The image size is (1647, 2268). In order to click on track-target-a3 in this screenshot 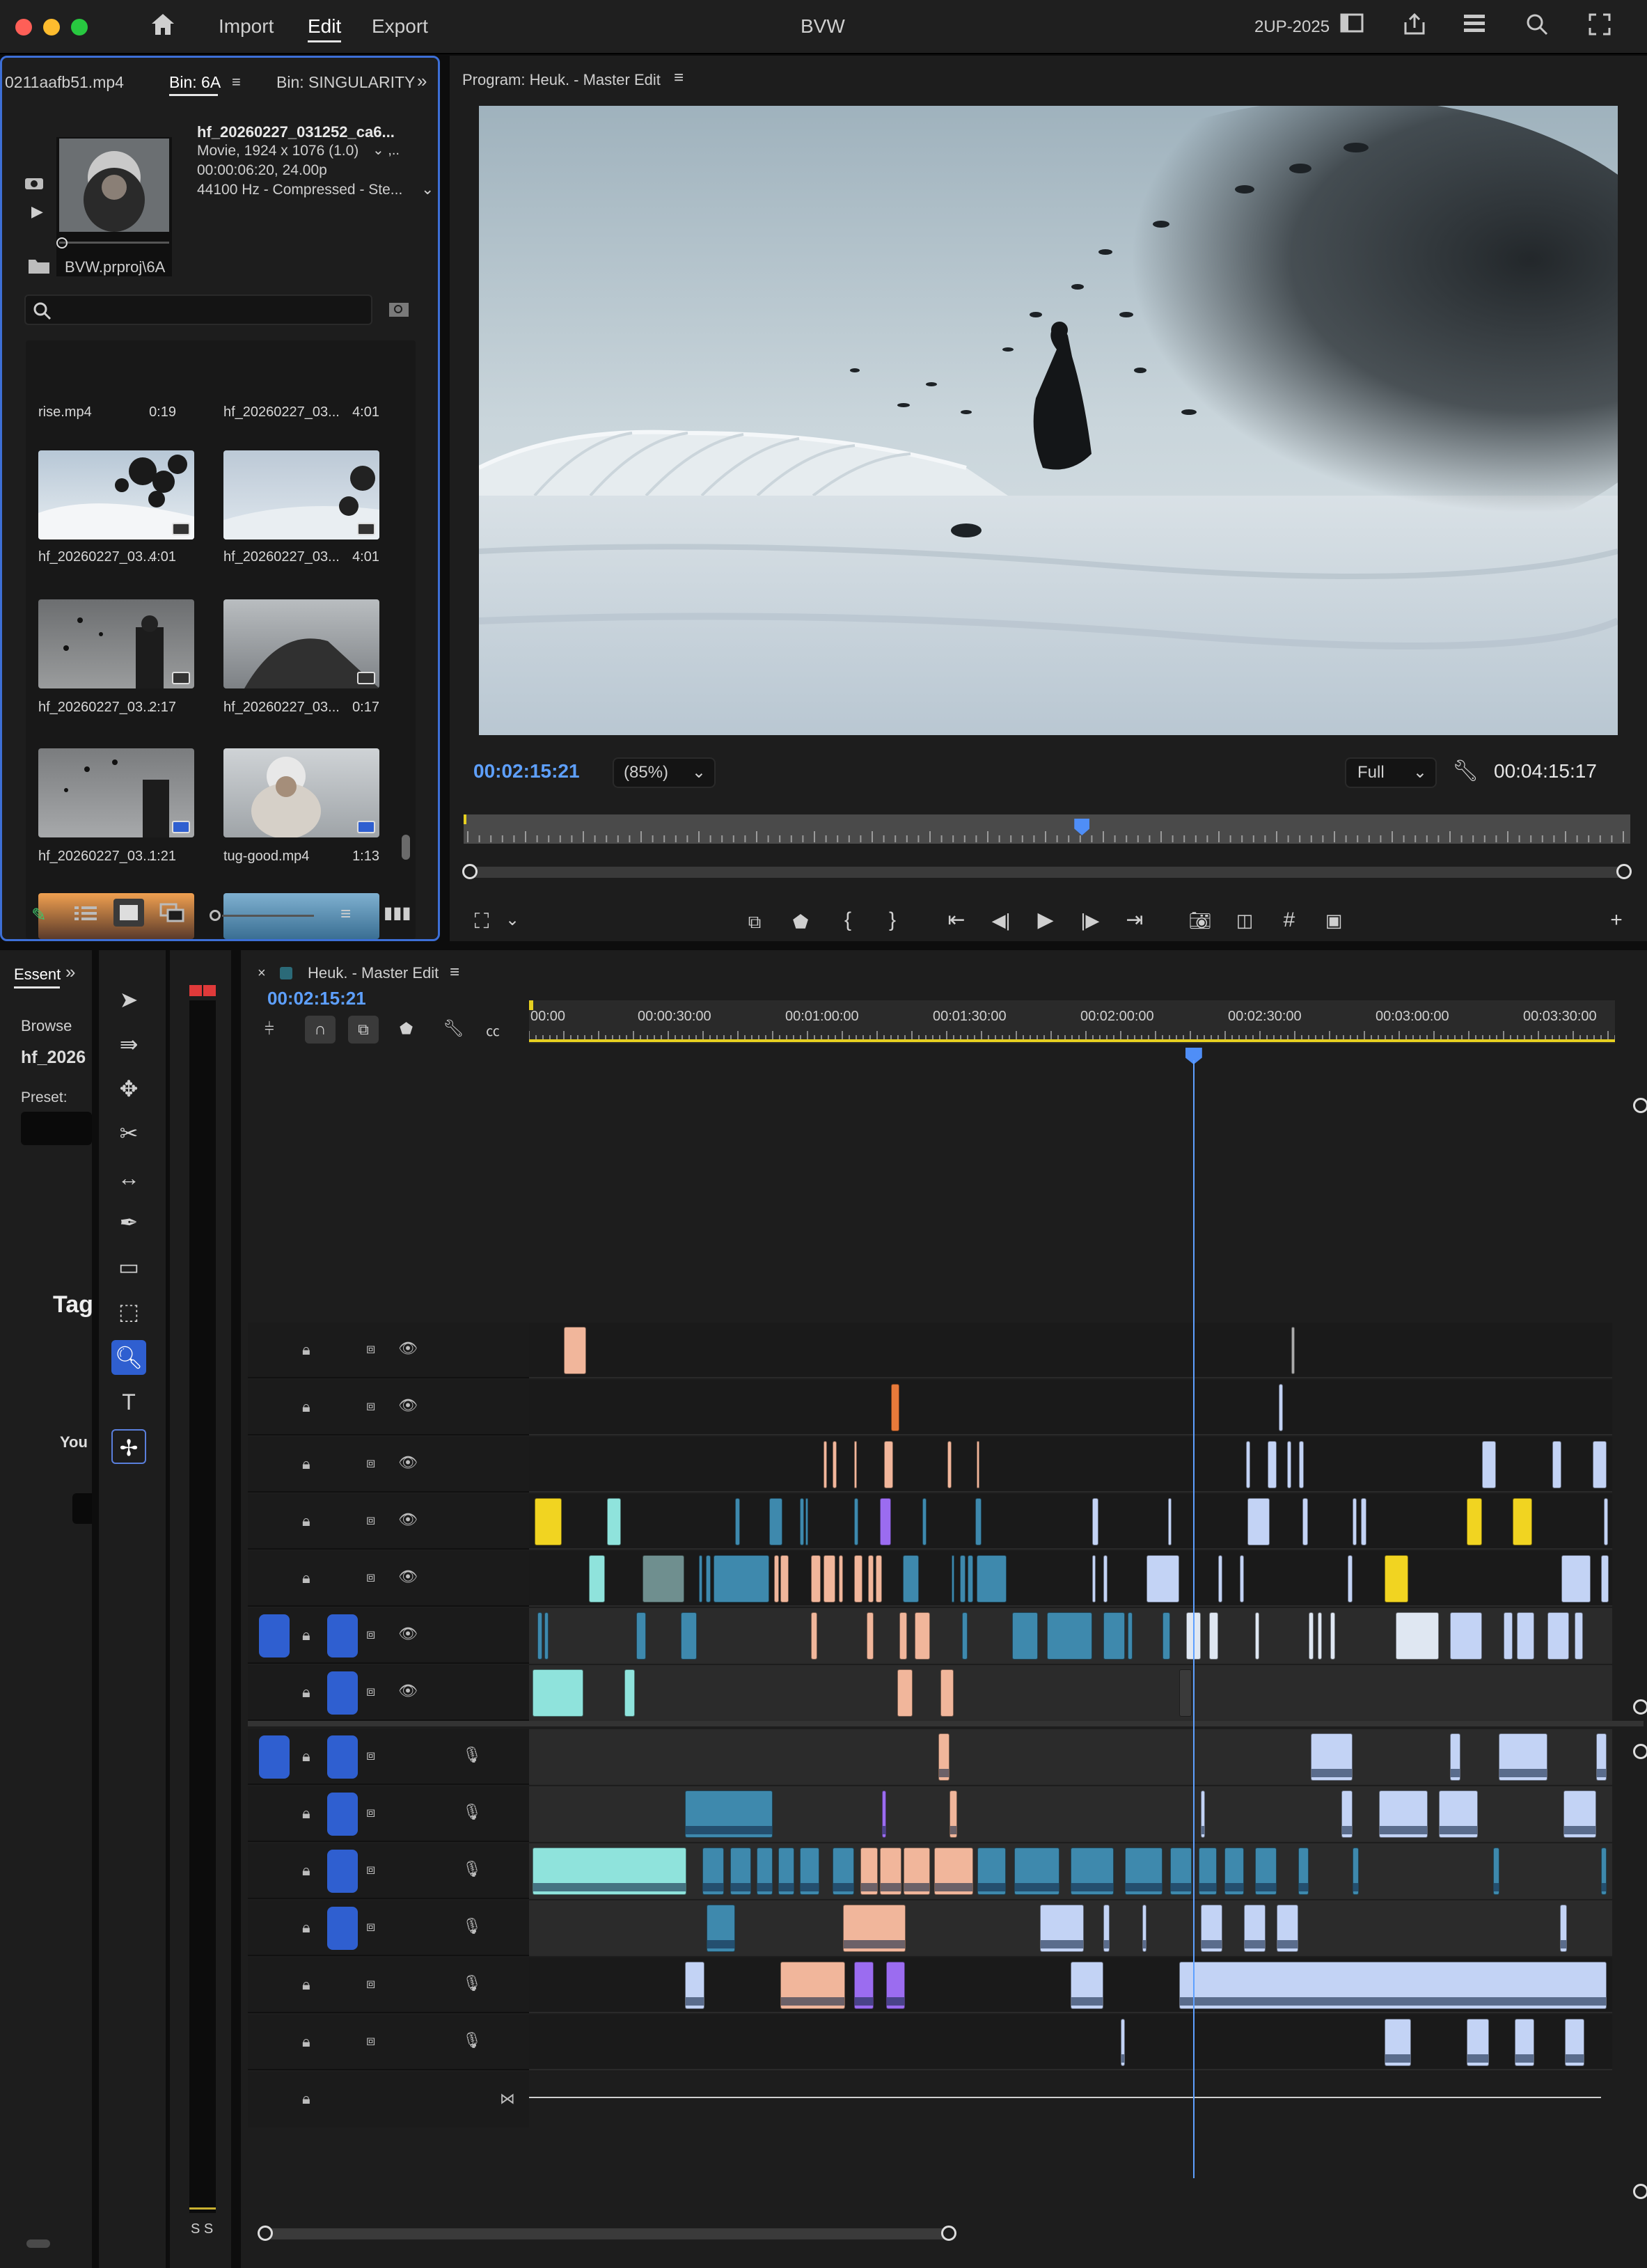, I will do `click(342, 1872)`.